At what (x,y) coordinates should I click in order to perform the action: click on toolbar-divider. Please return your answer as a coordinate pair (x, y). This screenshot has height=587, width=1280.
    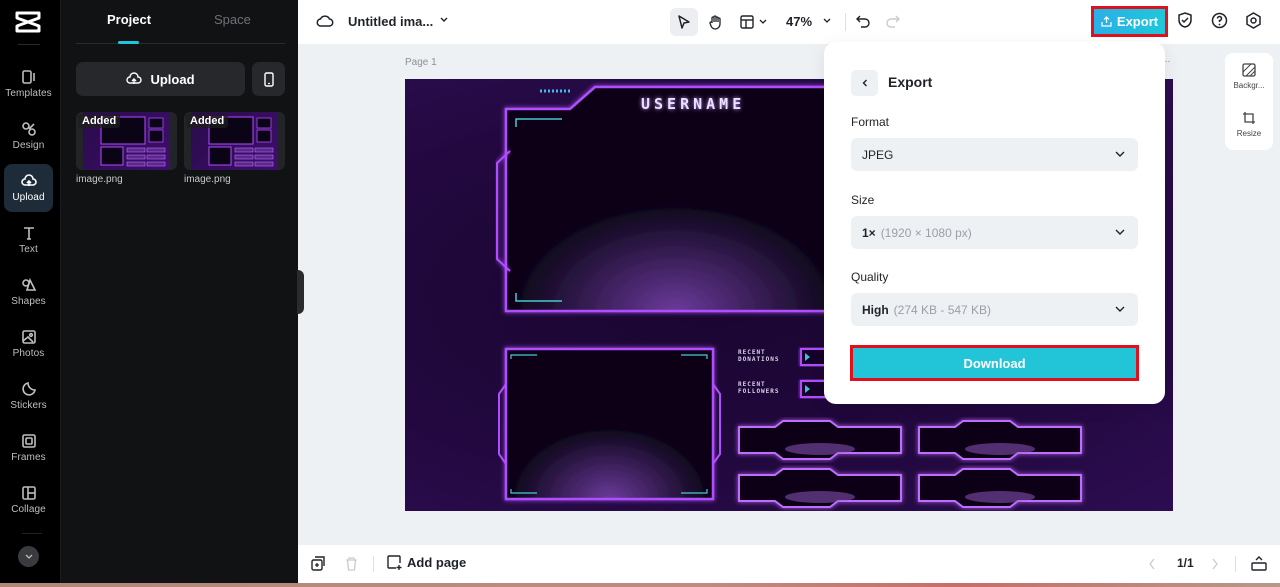
    Looking at the image, I should click on (845, 22).